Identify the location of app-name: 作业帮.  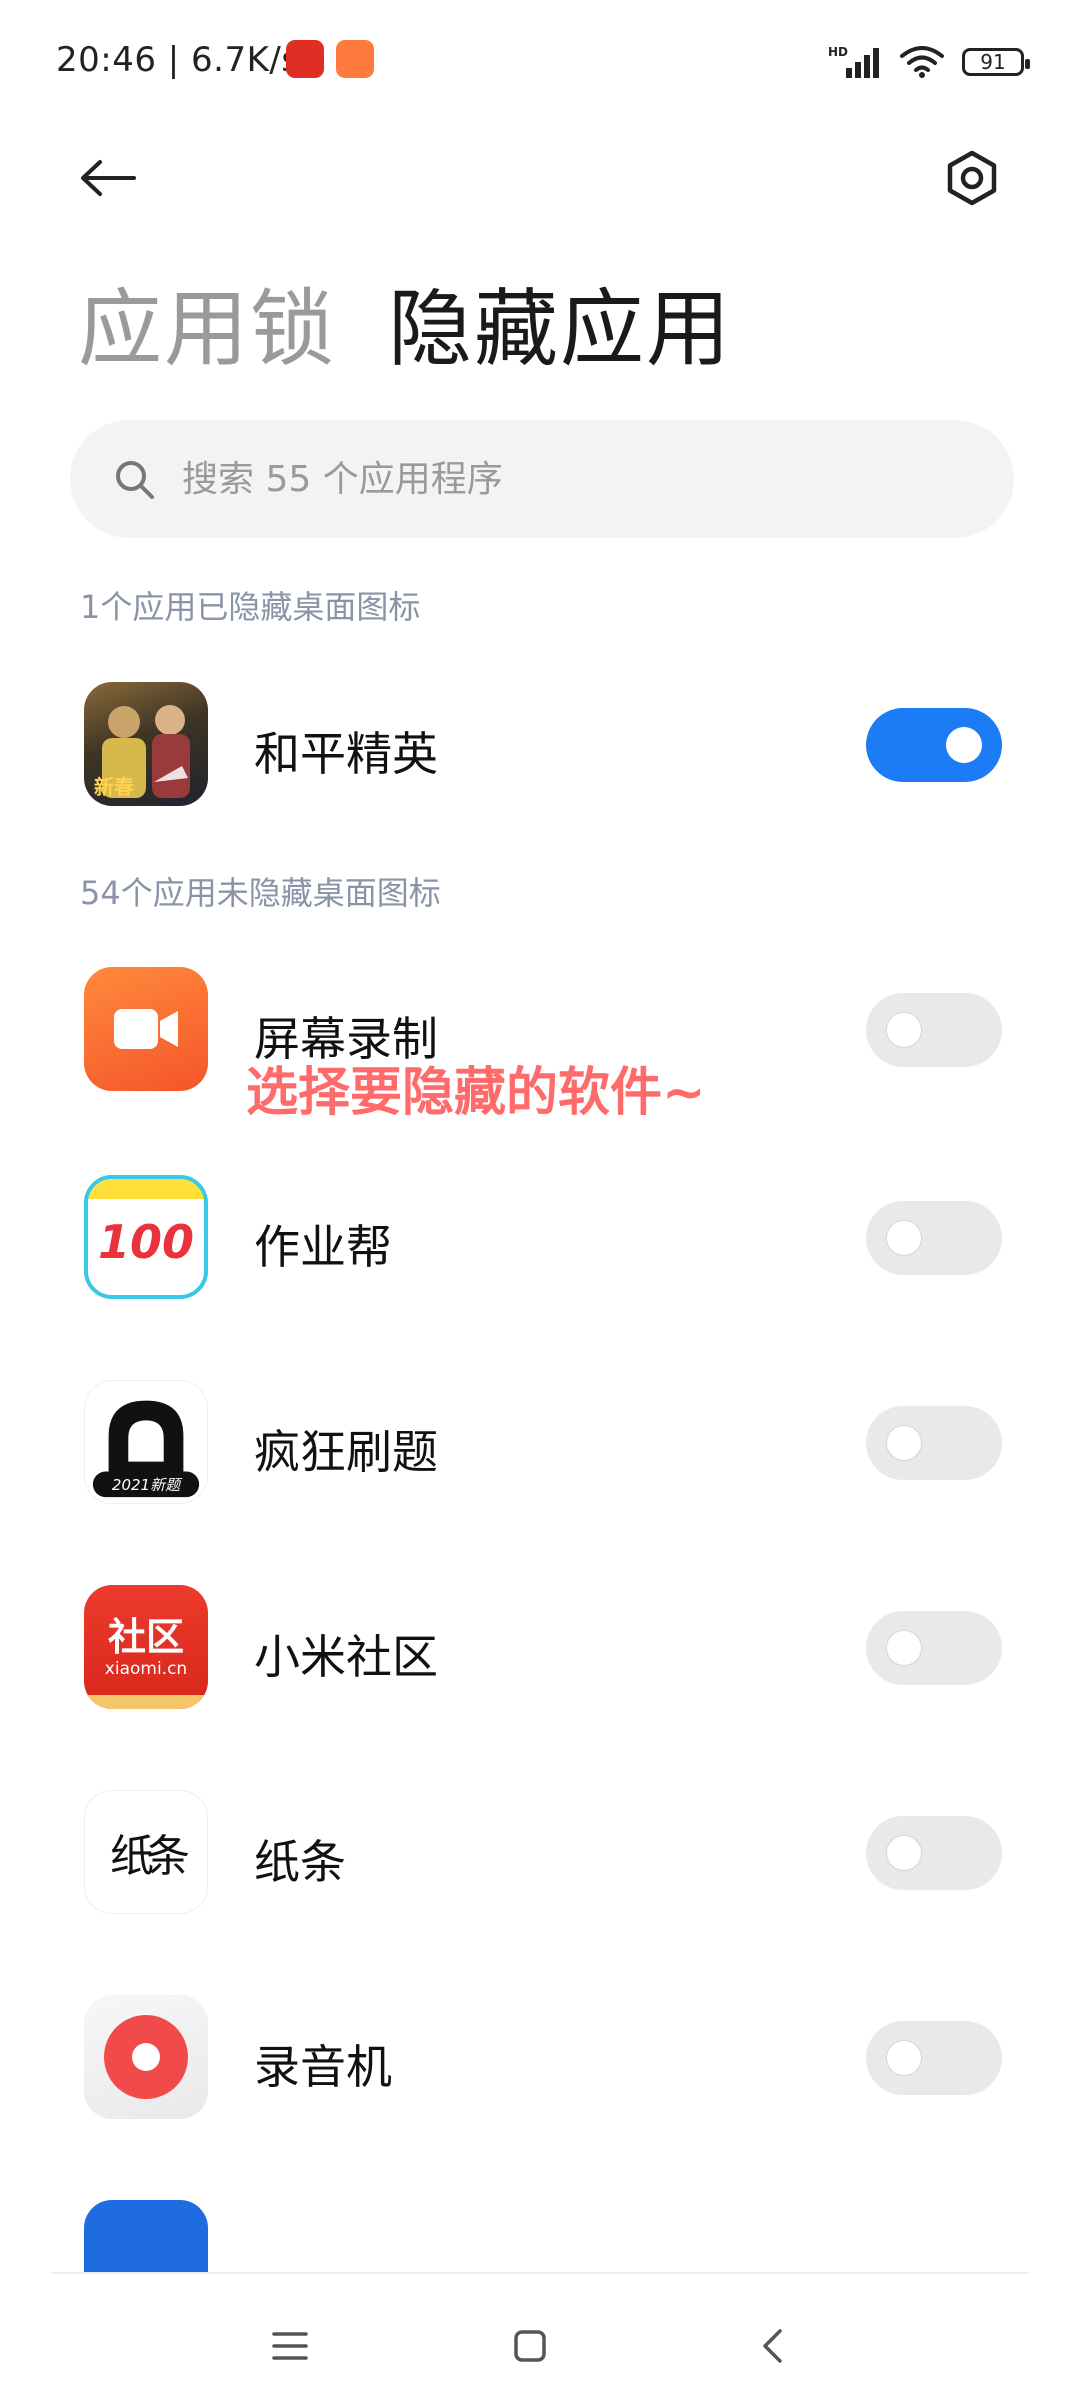
(323, 1247).